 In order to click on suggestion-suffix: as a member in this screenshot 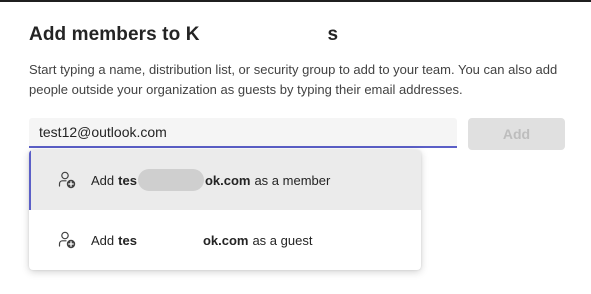, I will do `click(292, 180)`.